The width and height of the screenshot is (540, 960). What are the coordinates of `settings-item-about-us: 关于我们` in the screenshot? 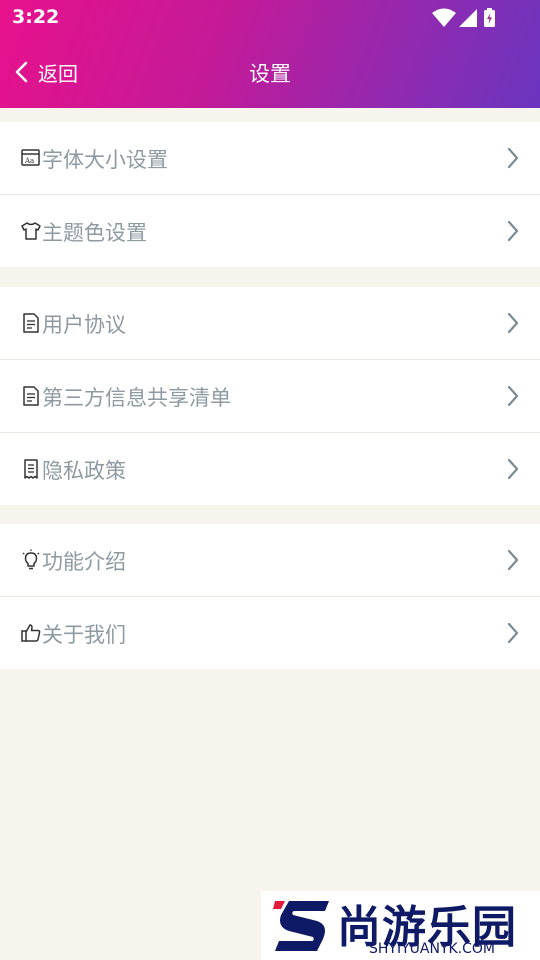 It's located at (270, 633).